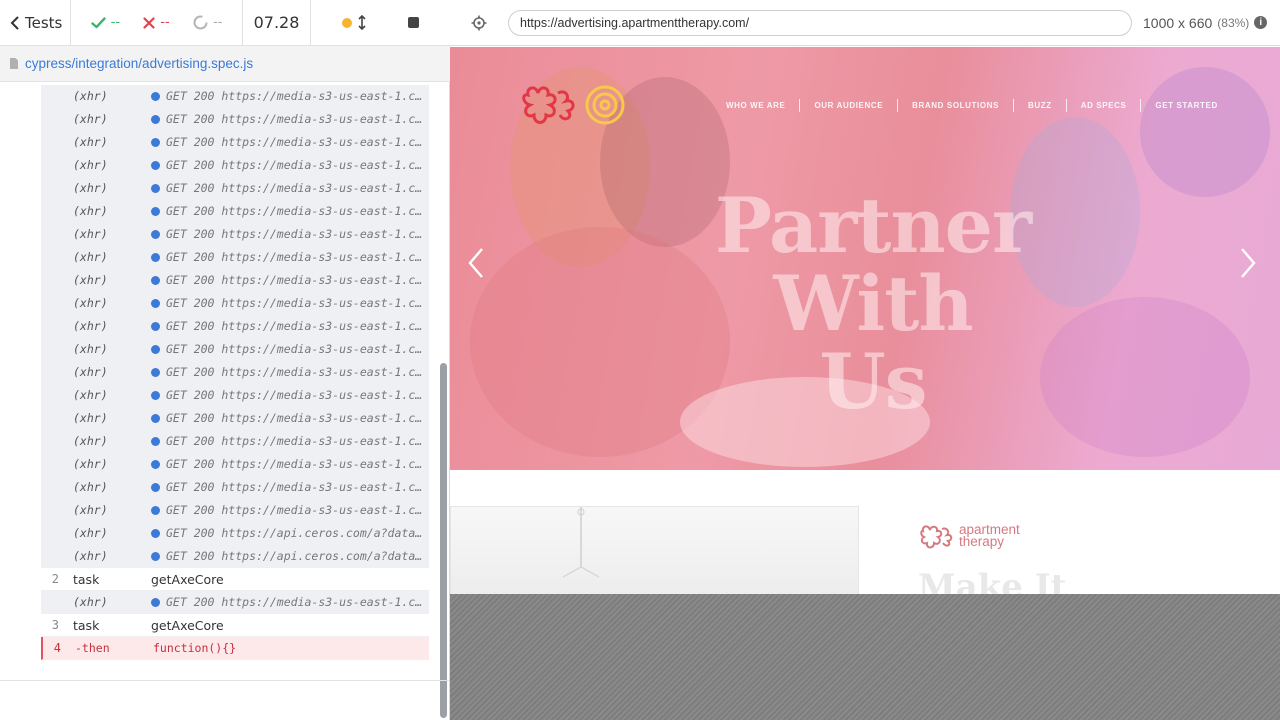  What do you see at coordinates (14, 63) in the screenshot?
I see `file-icon` at bounding box center [14, 63].